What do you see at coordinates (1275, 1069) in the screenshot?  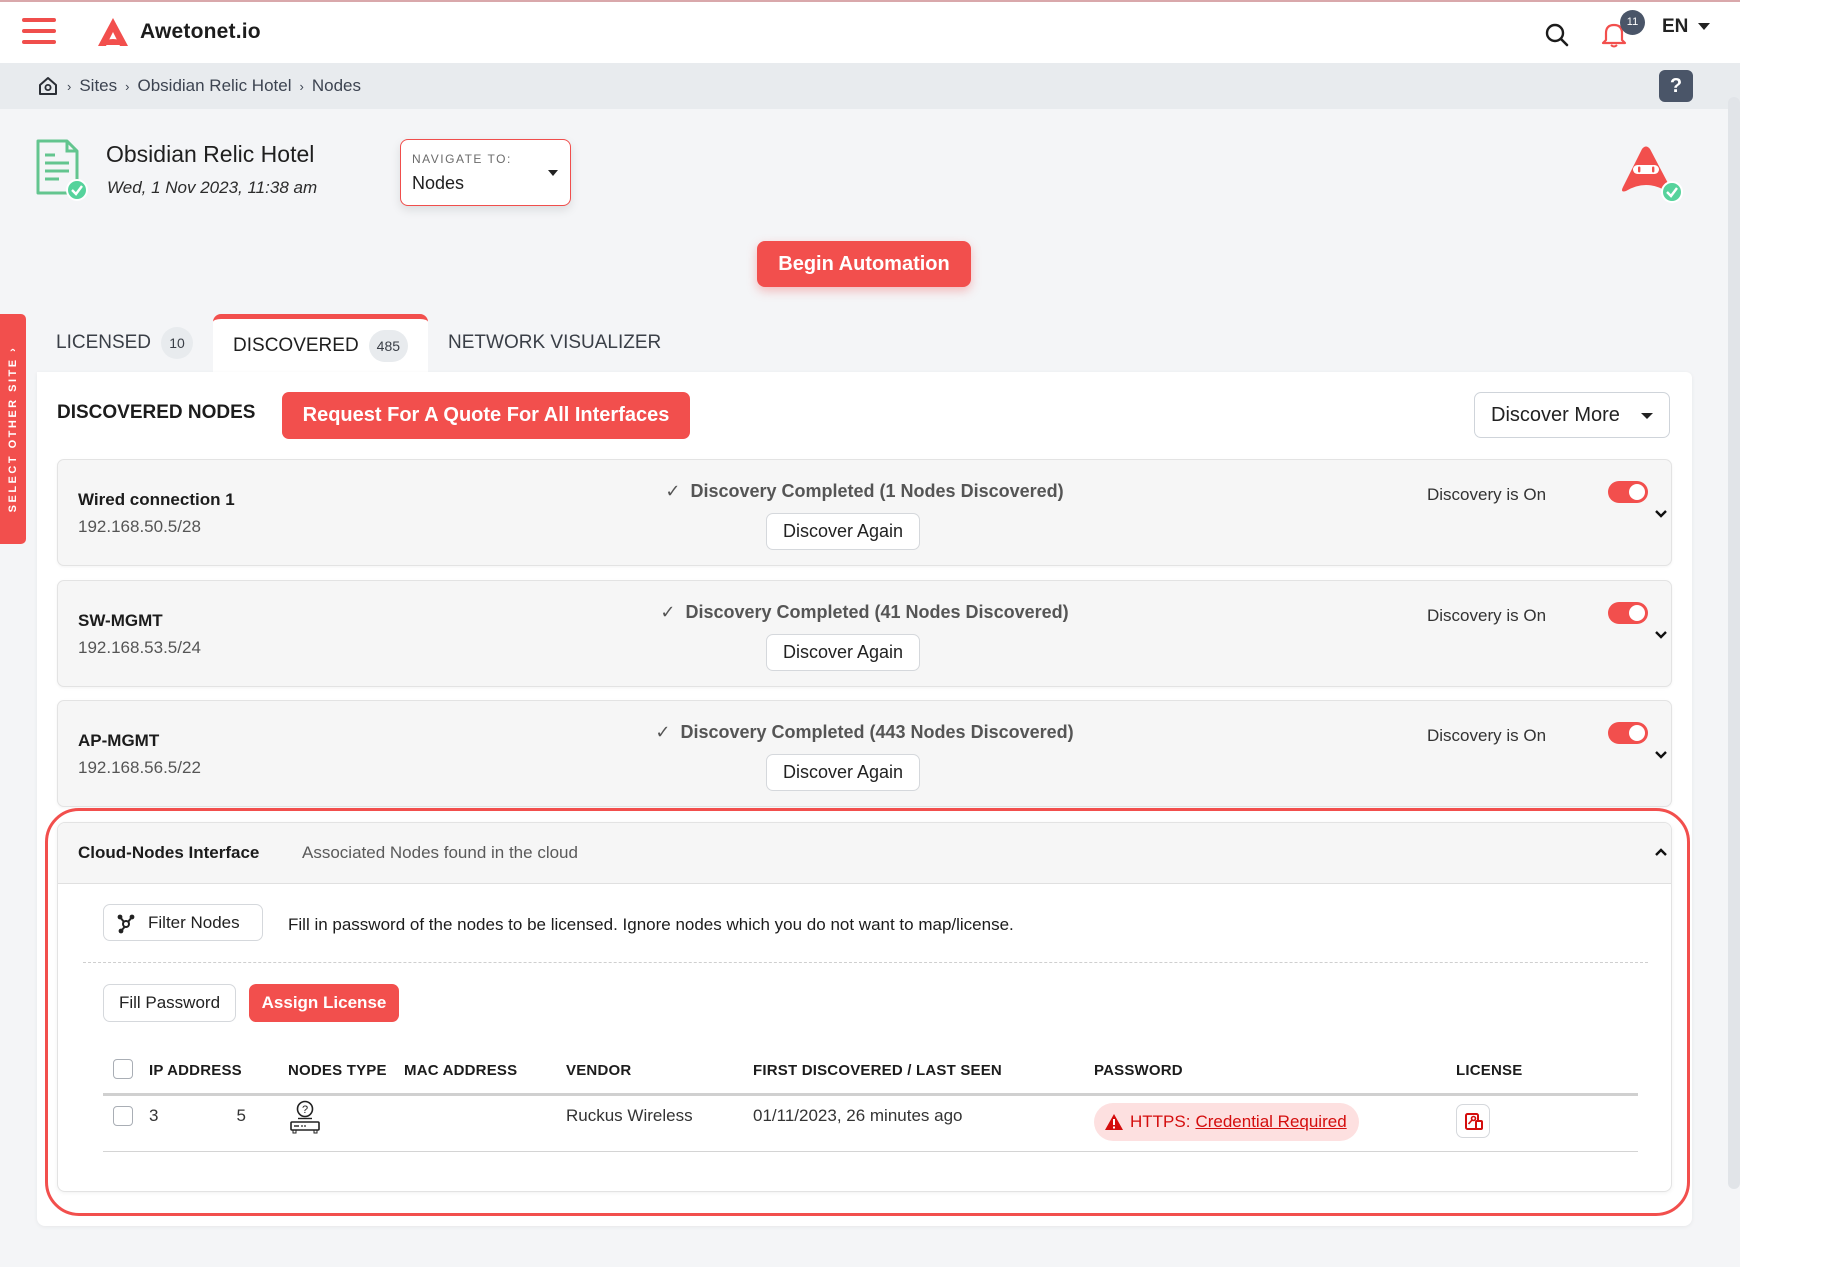 I see `col-password: PASSWORD` at bounding box center [1275, 1069].